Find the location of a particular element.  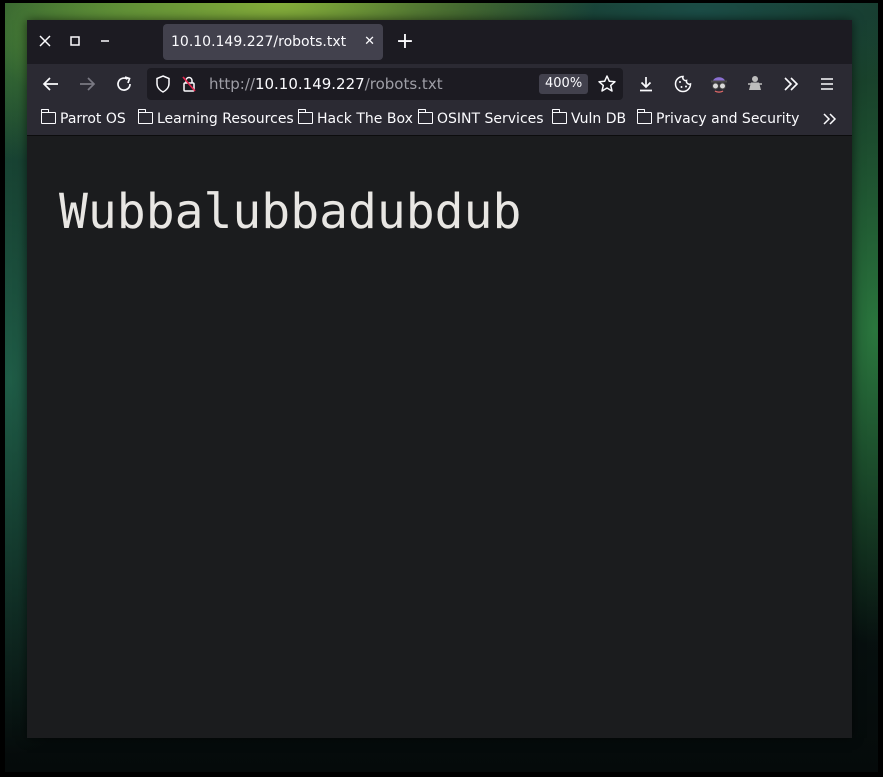

downloads-button is located at coordinates (646, 84).